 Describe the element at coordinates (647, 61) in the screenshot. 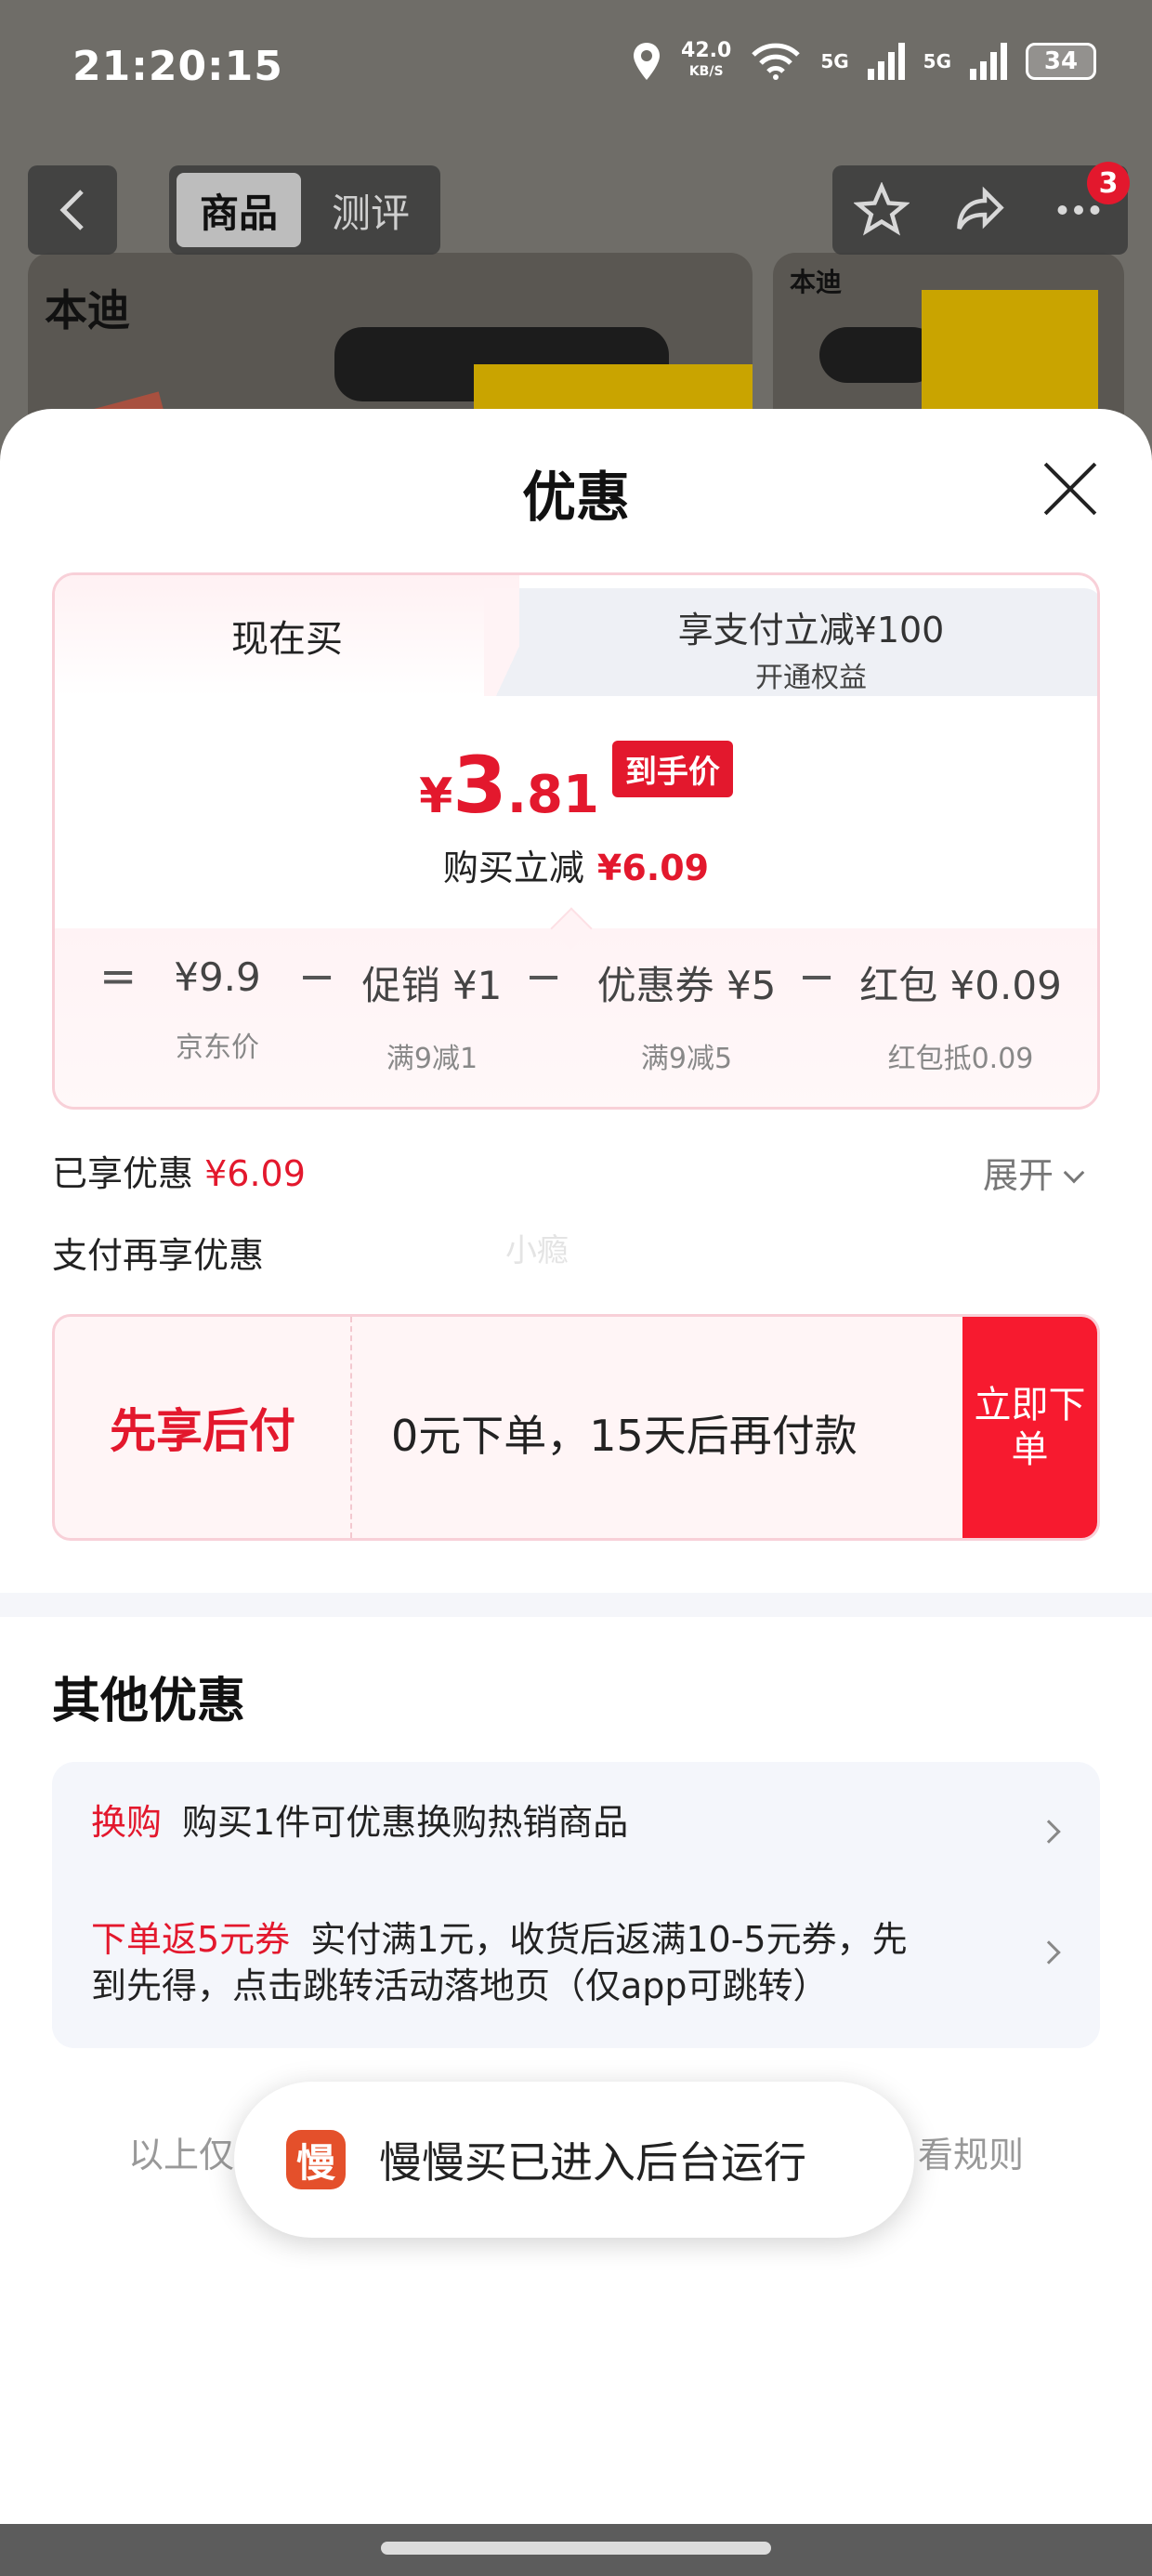

I see `location-icon` at that location.